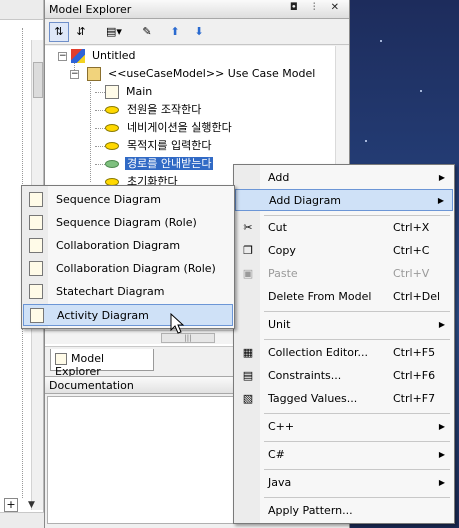 The width and height of the screenshot is (459, 528). What do you see at coordinates (305, 200) in the screenshot?
I see `menu-item-label: Add Diagram` at bounding box center [305, 200].